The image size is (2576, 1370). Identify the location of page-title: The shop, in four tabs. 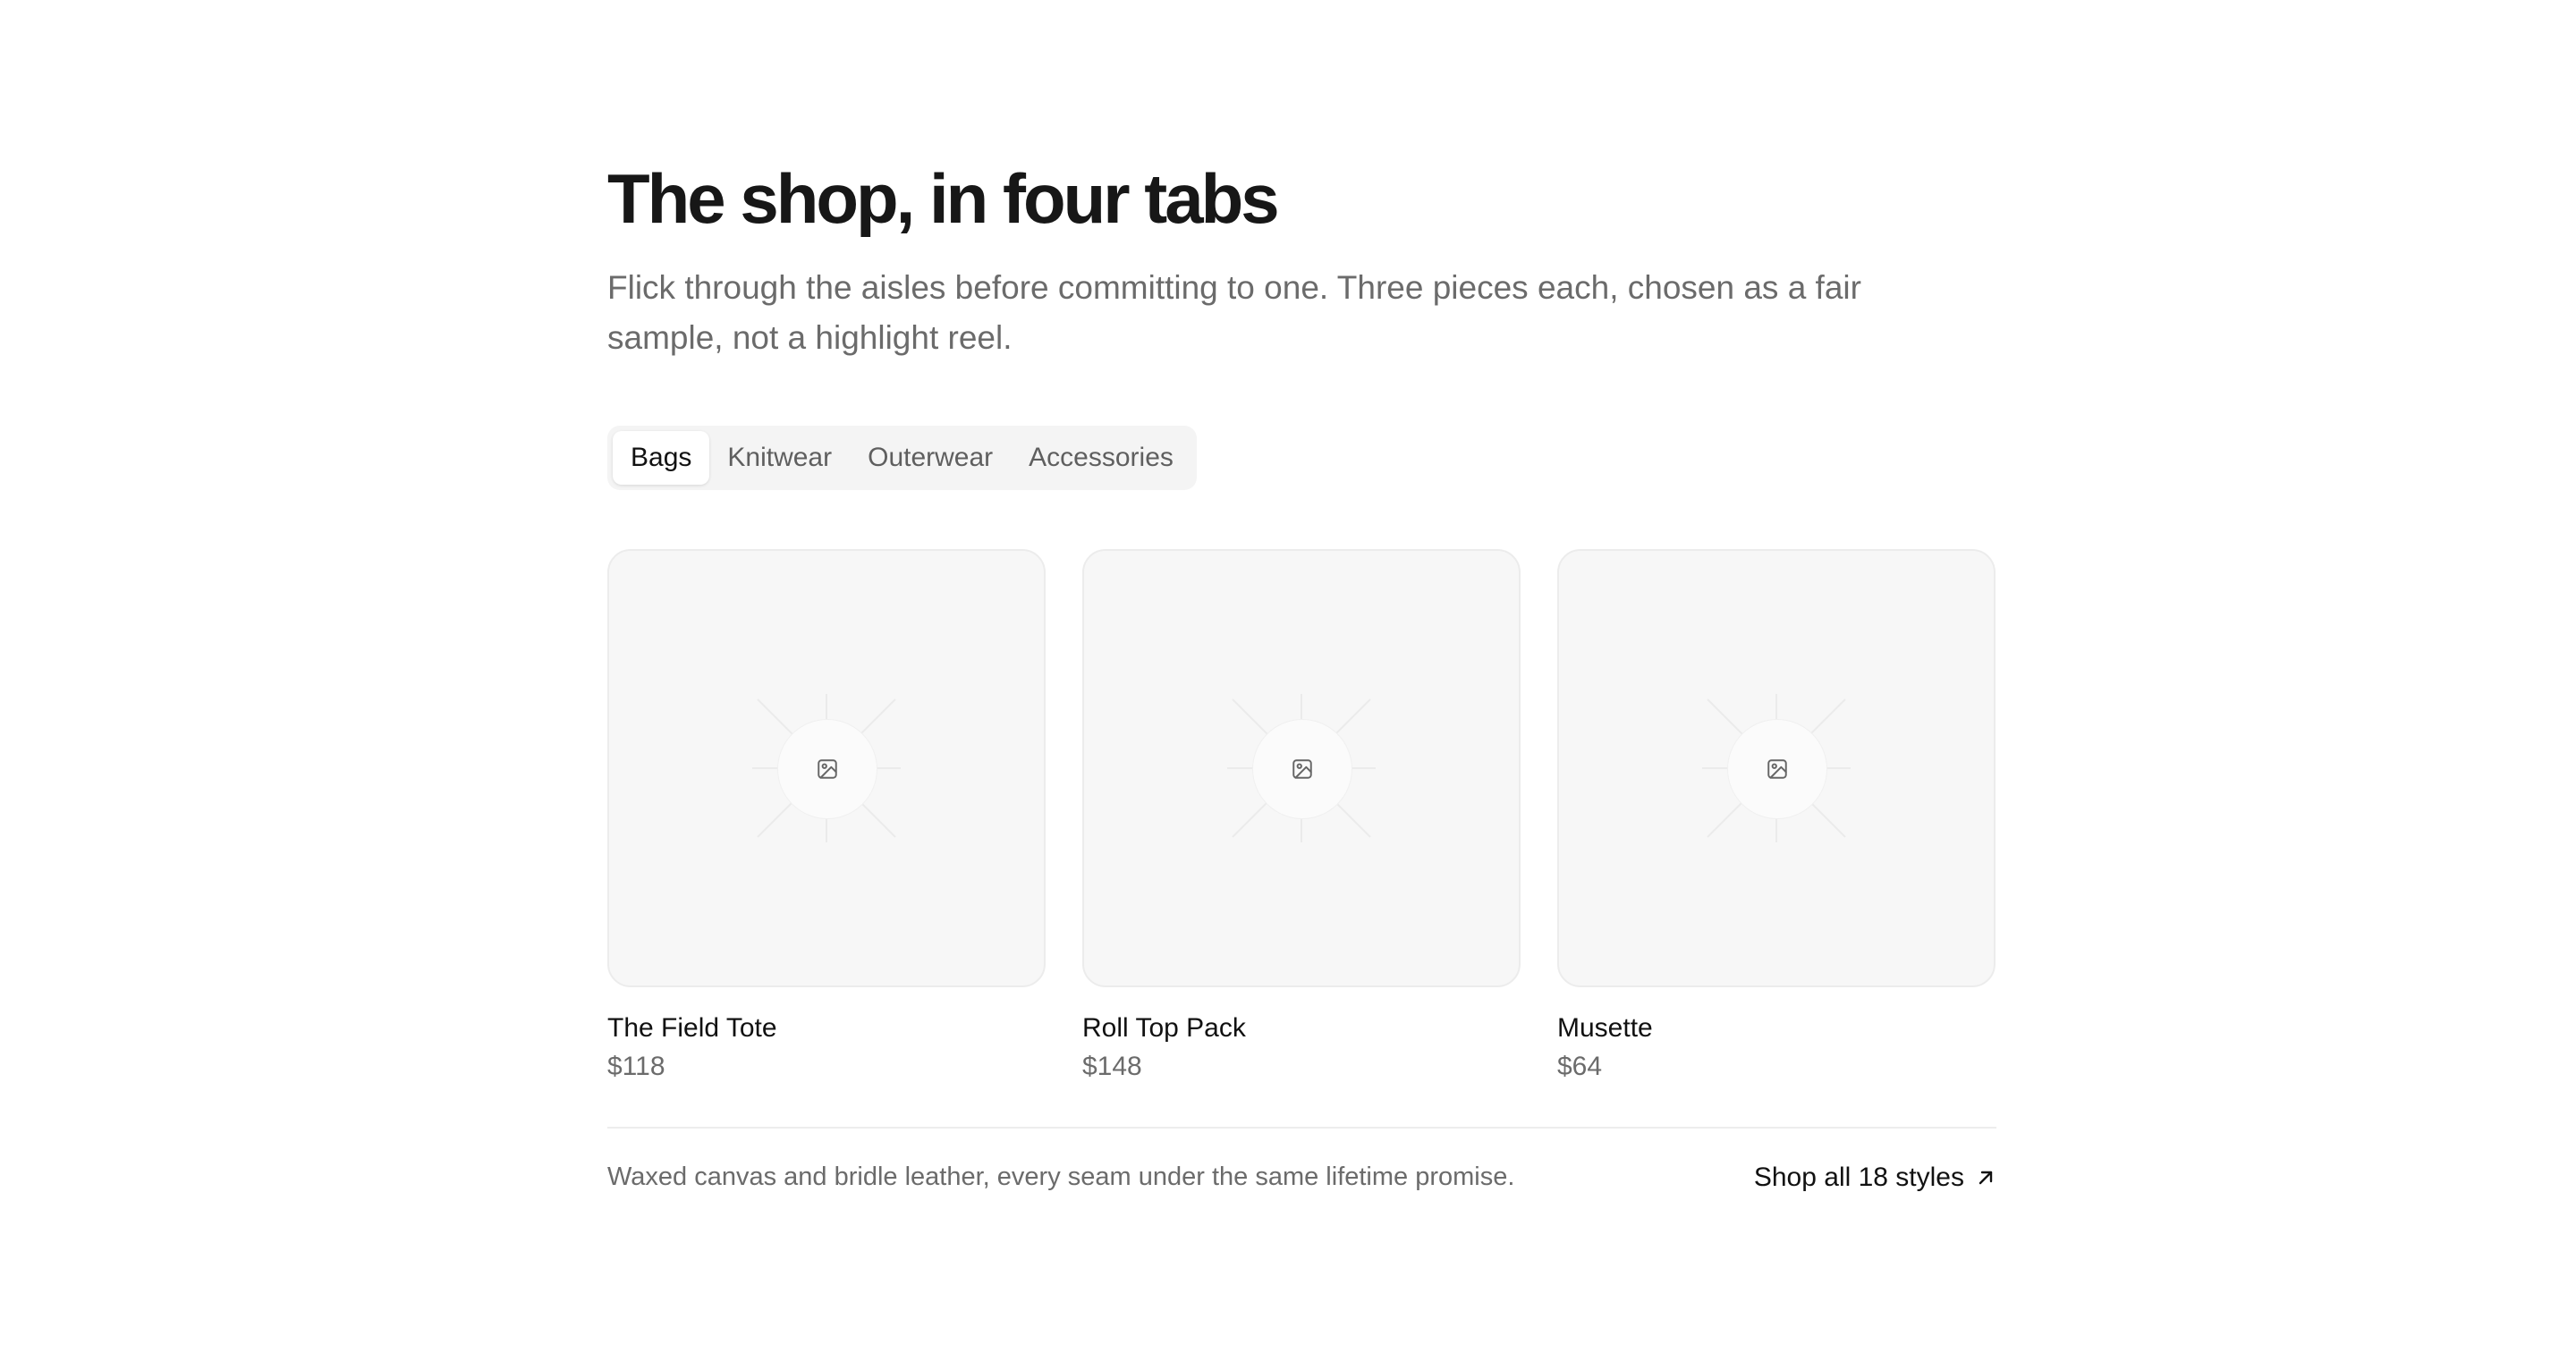
(943, 198).